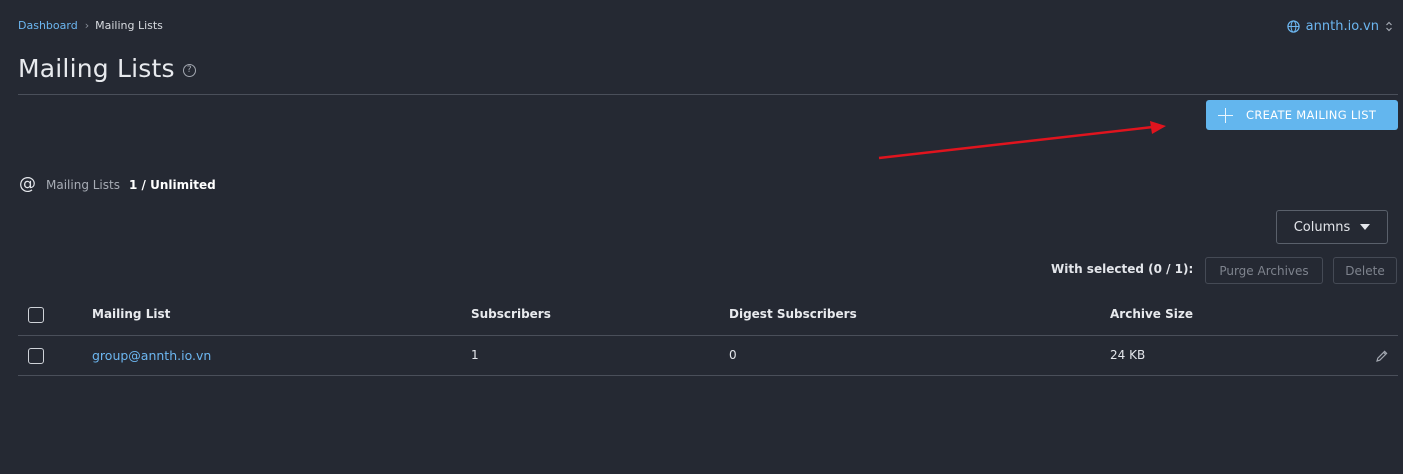  What do you see at coordinates (36, 315) in the screenshot?
I see `select-all-checkbox` at bounding box center [36, 315].